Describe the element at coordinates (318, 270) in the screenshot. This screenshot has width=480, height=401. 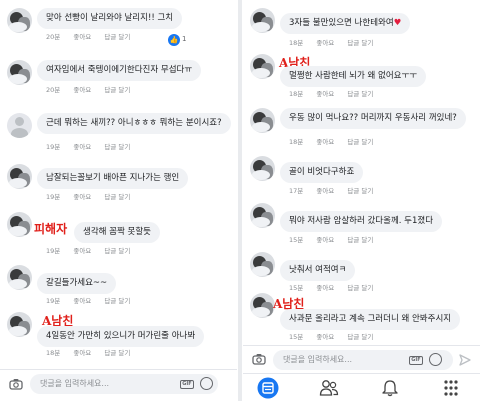
I see `comment-bubble: 낫춰서 여적여ㅋ` at that location.